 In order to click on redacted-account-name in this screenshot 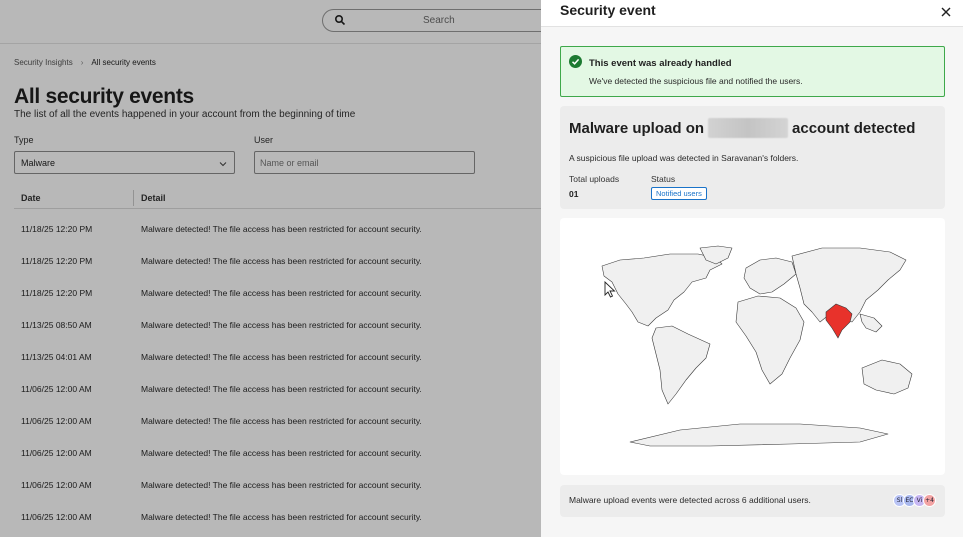, I will do `click(748, 128)`.